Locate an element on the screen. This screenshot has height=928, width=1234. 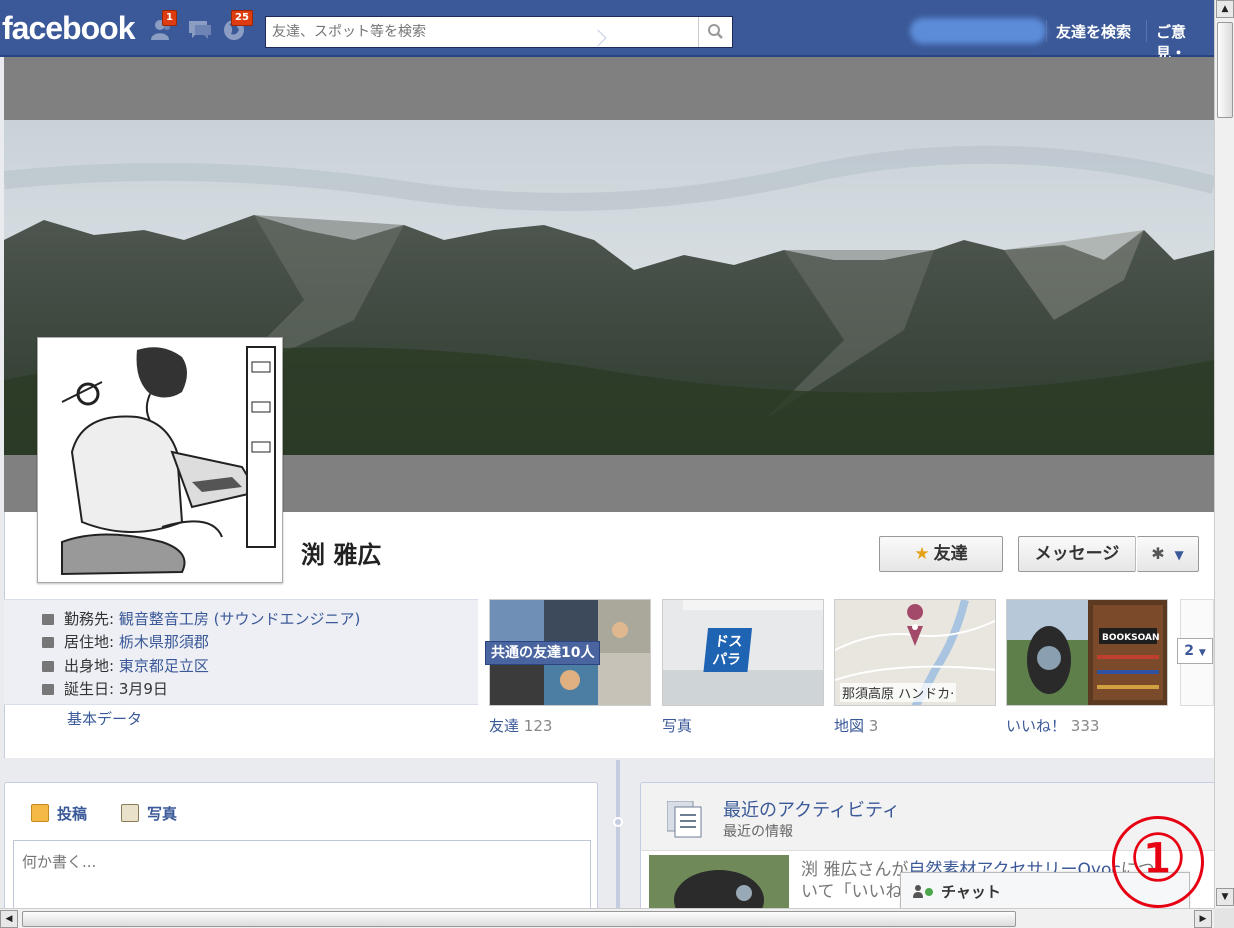
activity-thumbnail is located at coordinates (719, 881).